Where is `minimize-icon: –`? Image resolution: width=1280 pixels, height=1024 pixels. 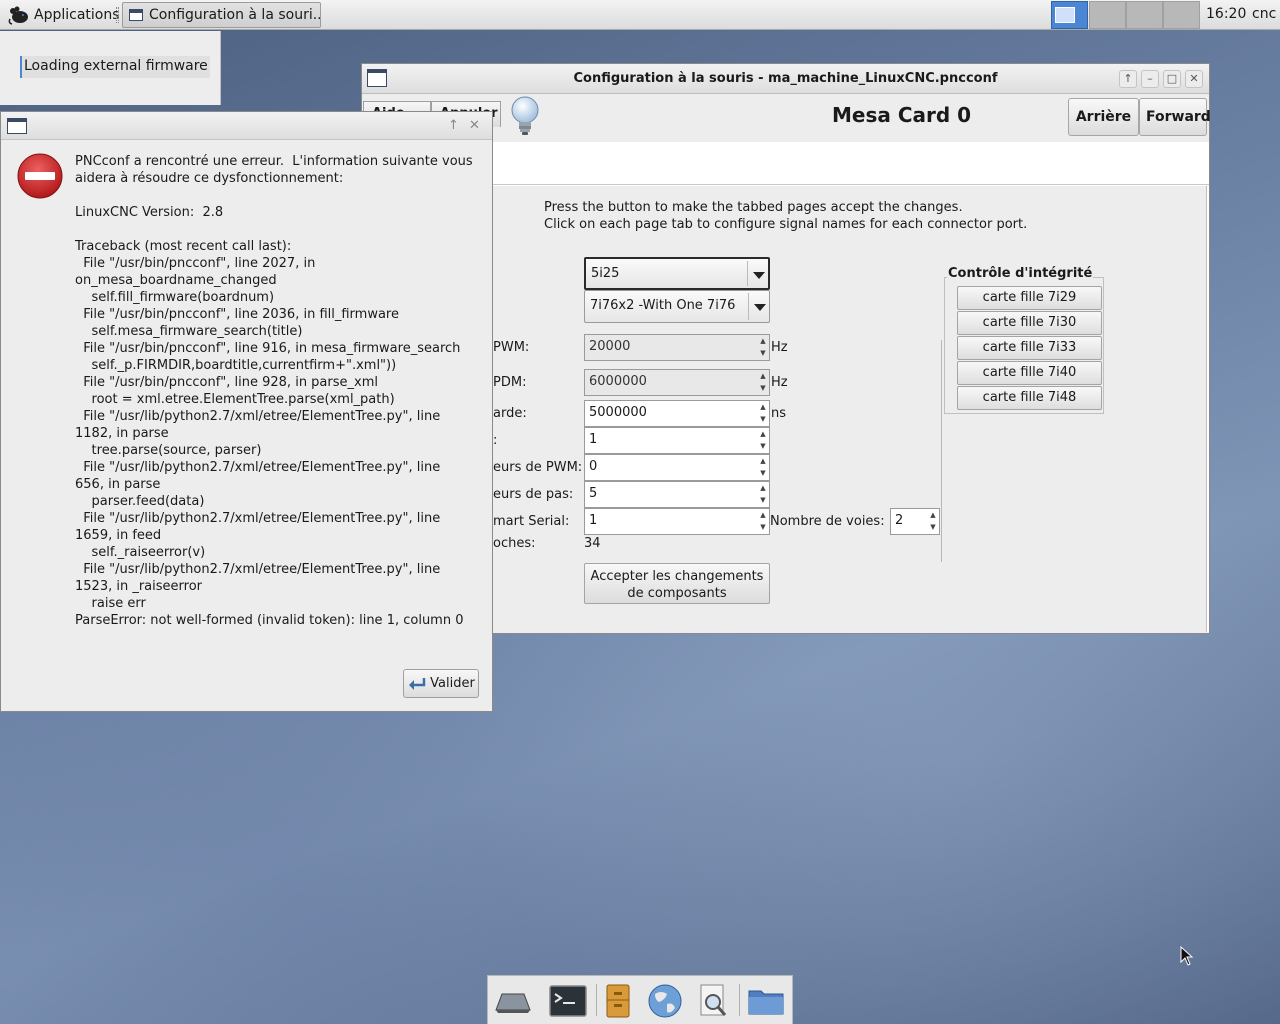 minimize-icon: – is located at coordinates (1150, 79).